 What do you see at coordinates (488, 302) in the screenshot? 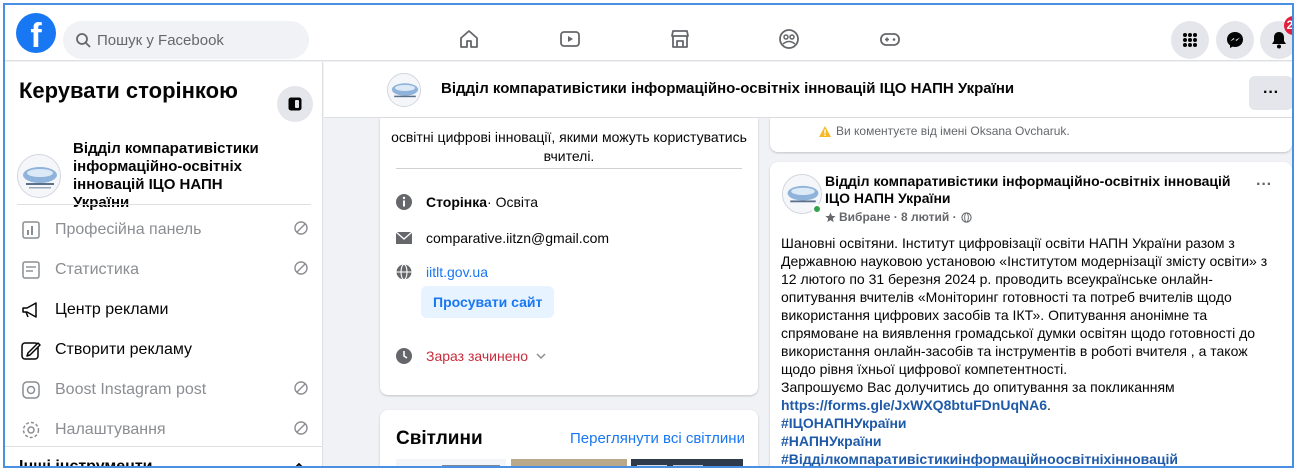
I see `promote-website-button: Просувати сайт` at bounding box center [488, 302].